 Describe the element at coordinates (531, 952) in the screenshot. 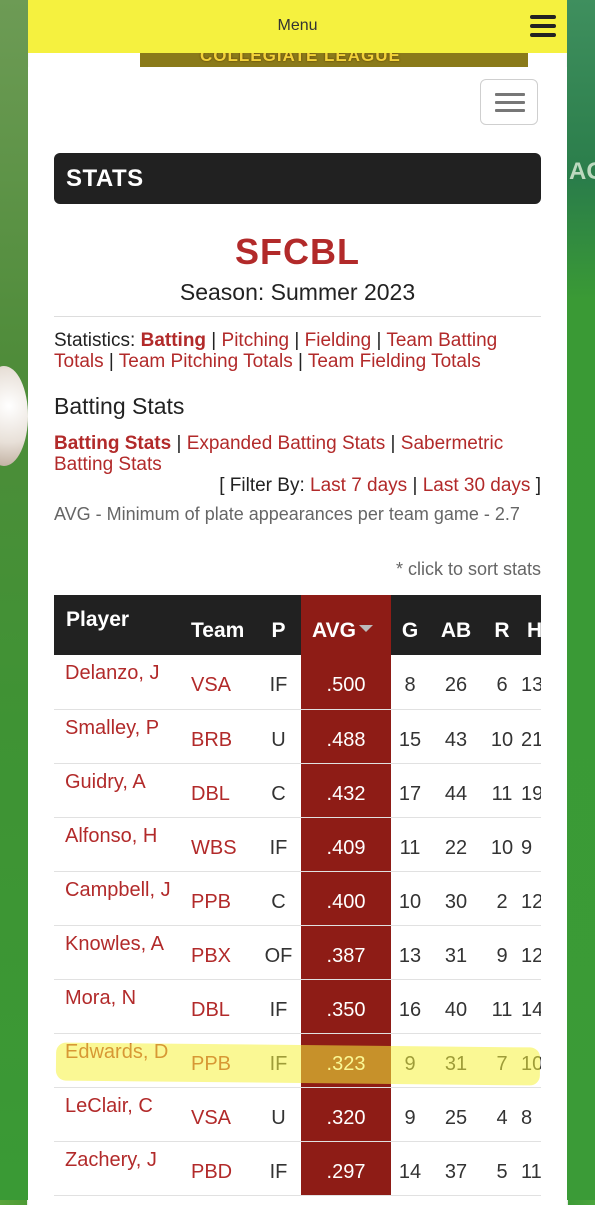

I see `hits-cell: 12` at that location.